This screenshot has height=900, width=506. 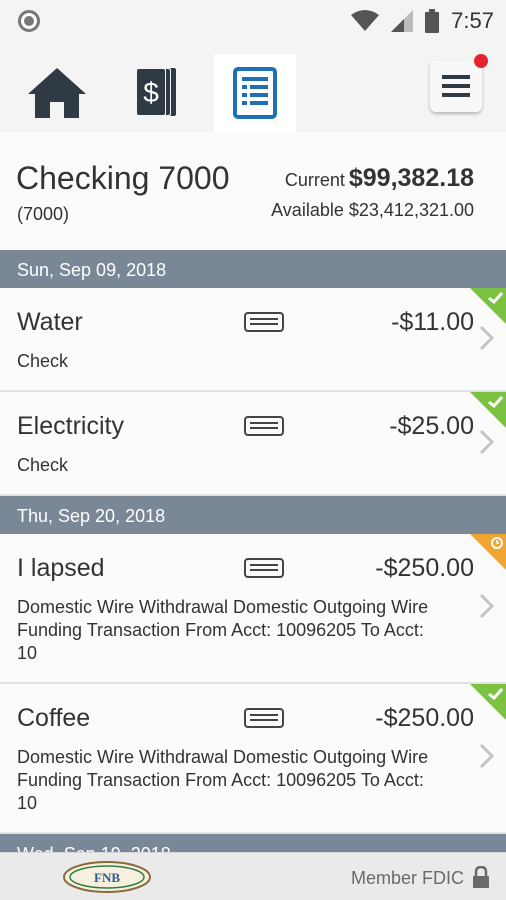 I want to click on transaction-row: Water -$11.00 Check, so click(x=253, y=340).